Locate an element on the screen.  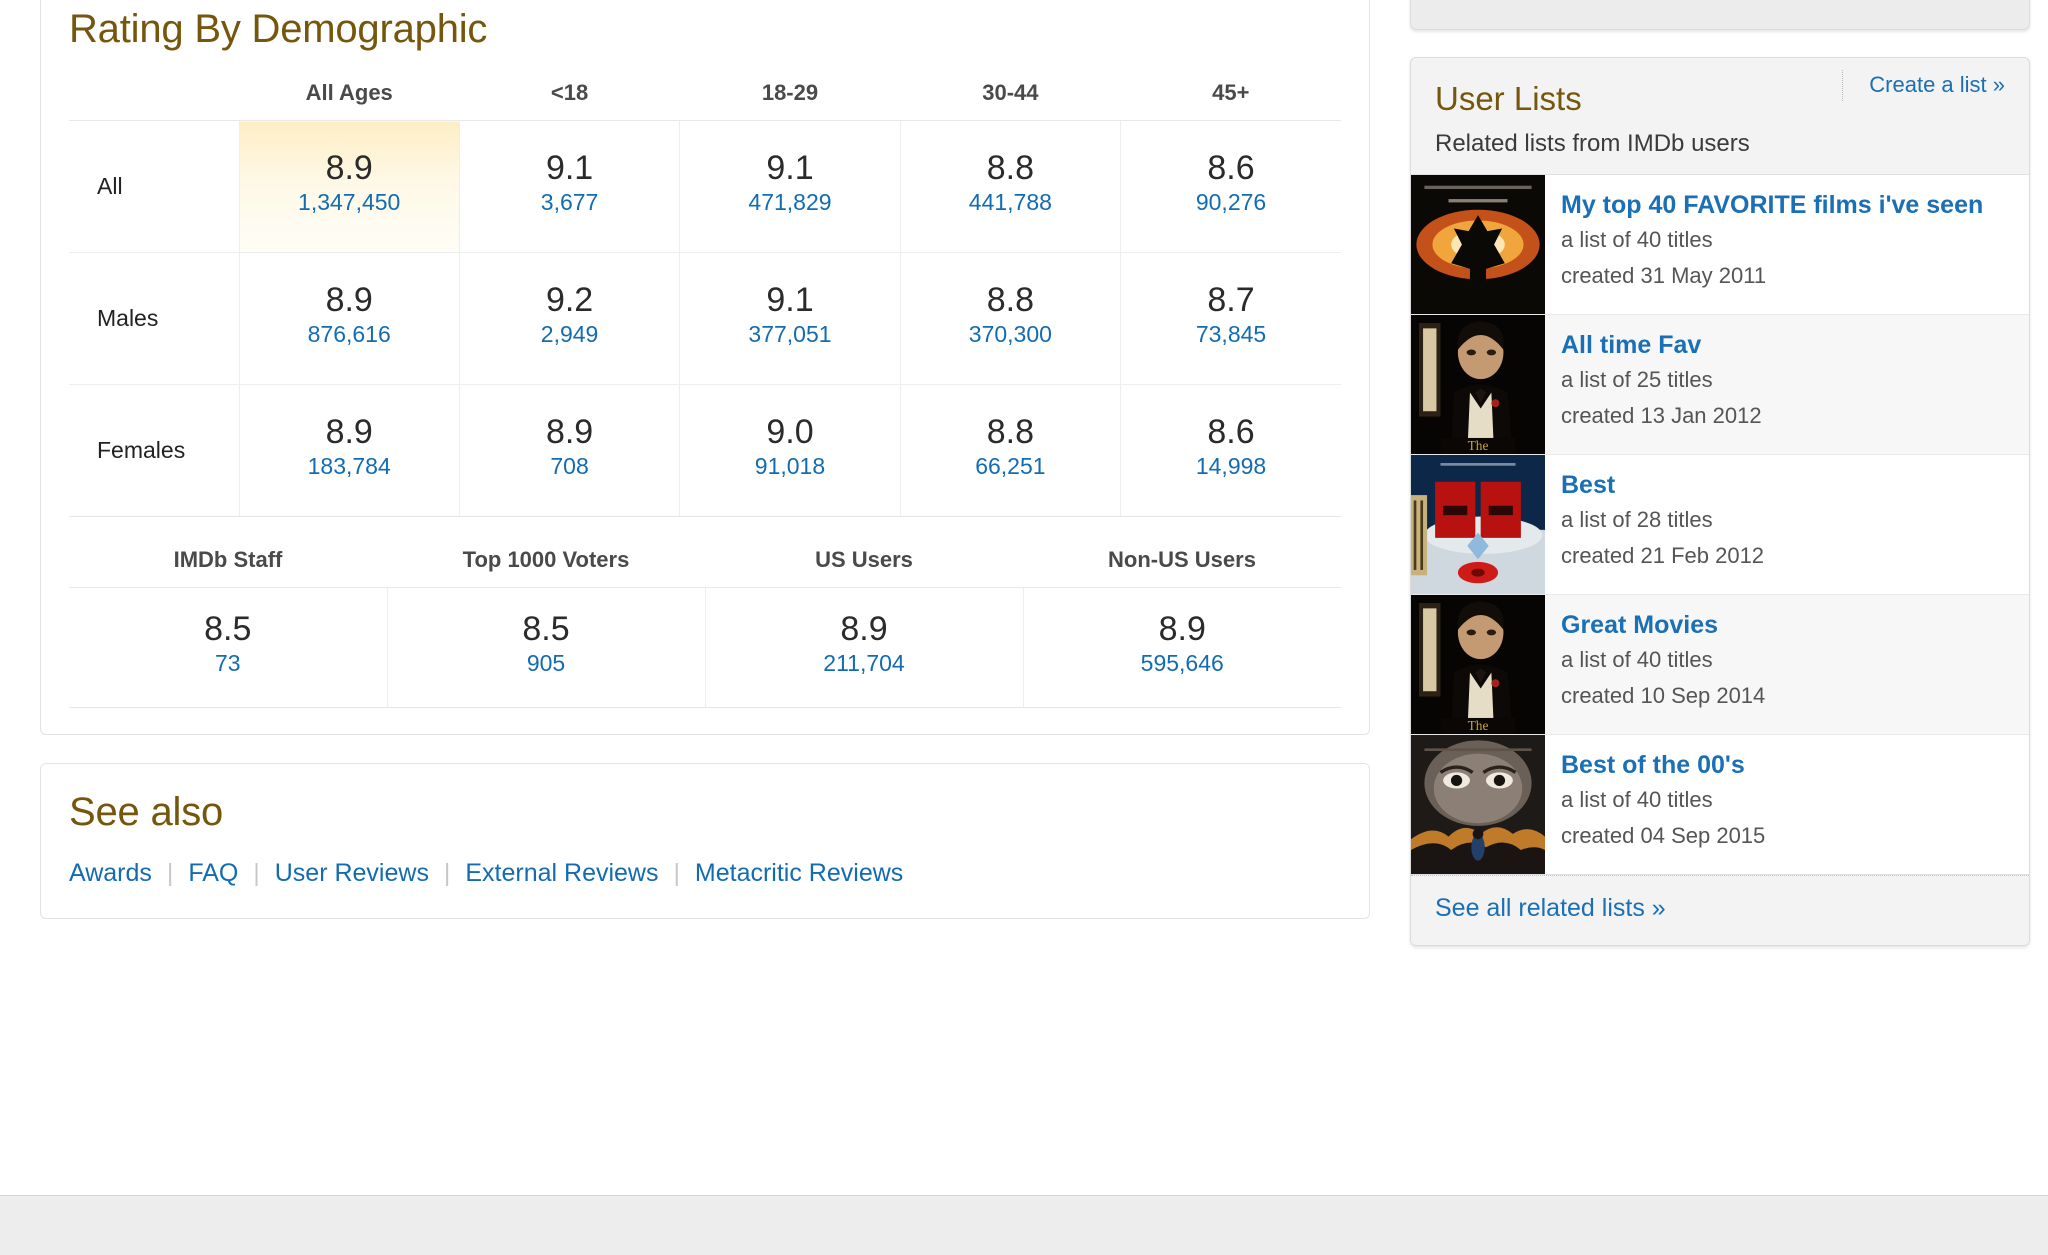
rating-value: 8.5 is located at coordinates (546, 628).